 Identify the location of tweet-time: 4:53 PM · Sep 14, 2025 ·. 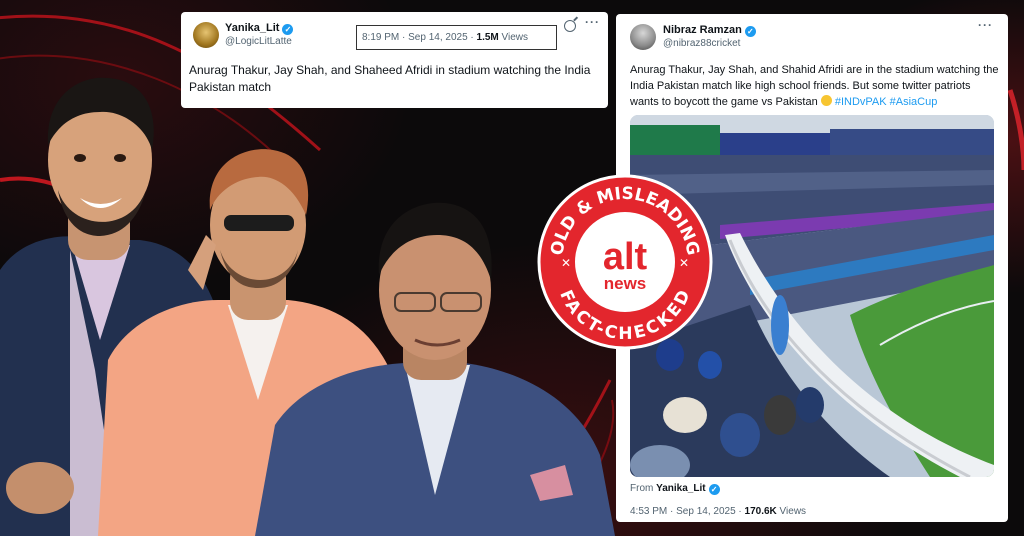
(687, 511).